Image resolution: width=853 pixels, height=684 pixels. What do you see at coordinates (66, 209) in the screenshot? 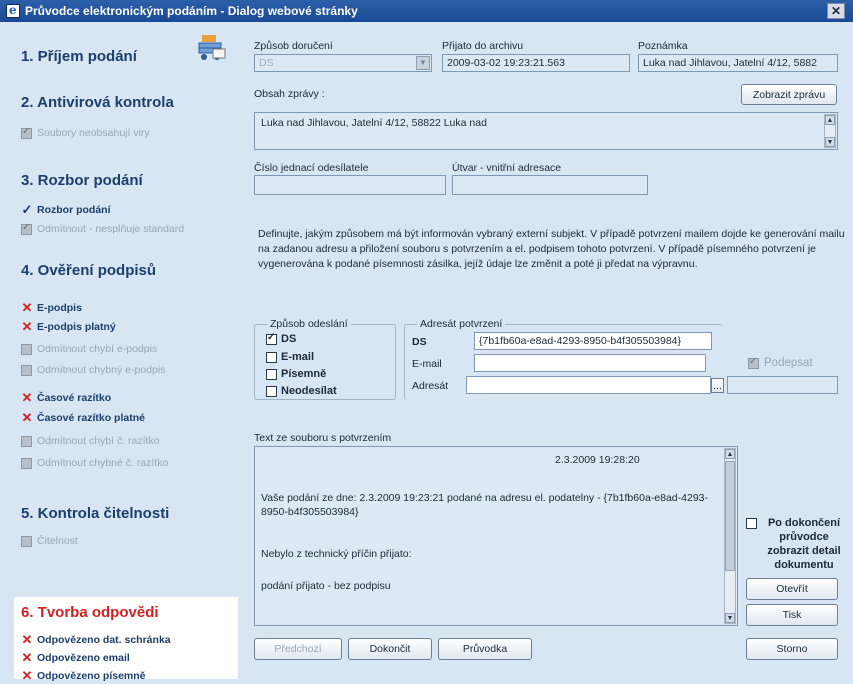
I see `step-item-rozbor: ✓ Rozbor podání` at bounding box center [66, 209].